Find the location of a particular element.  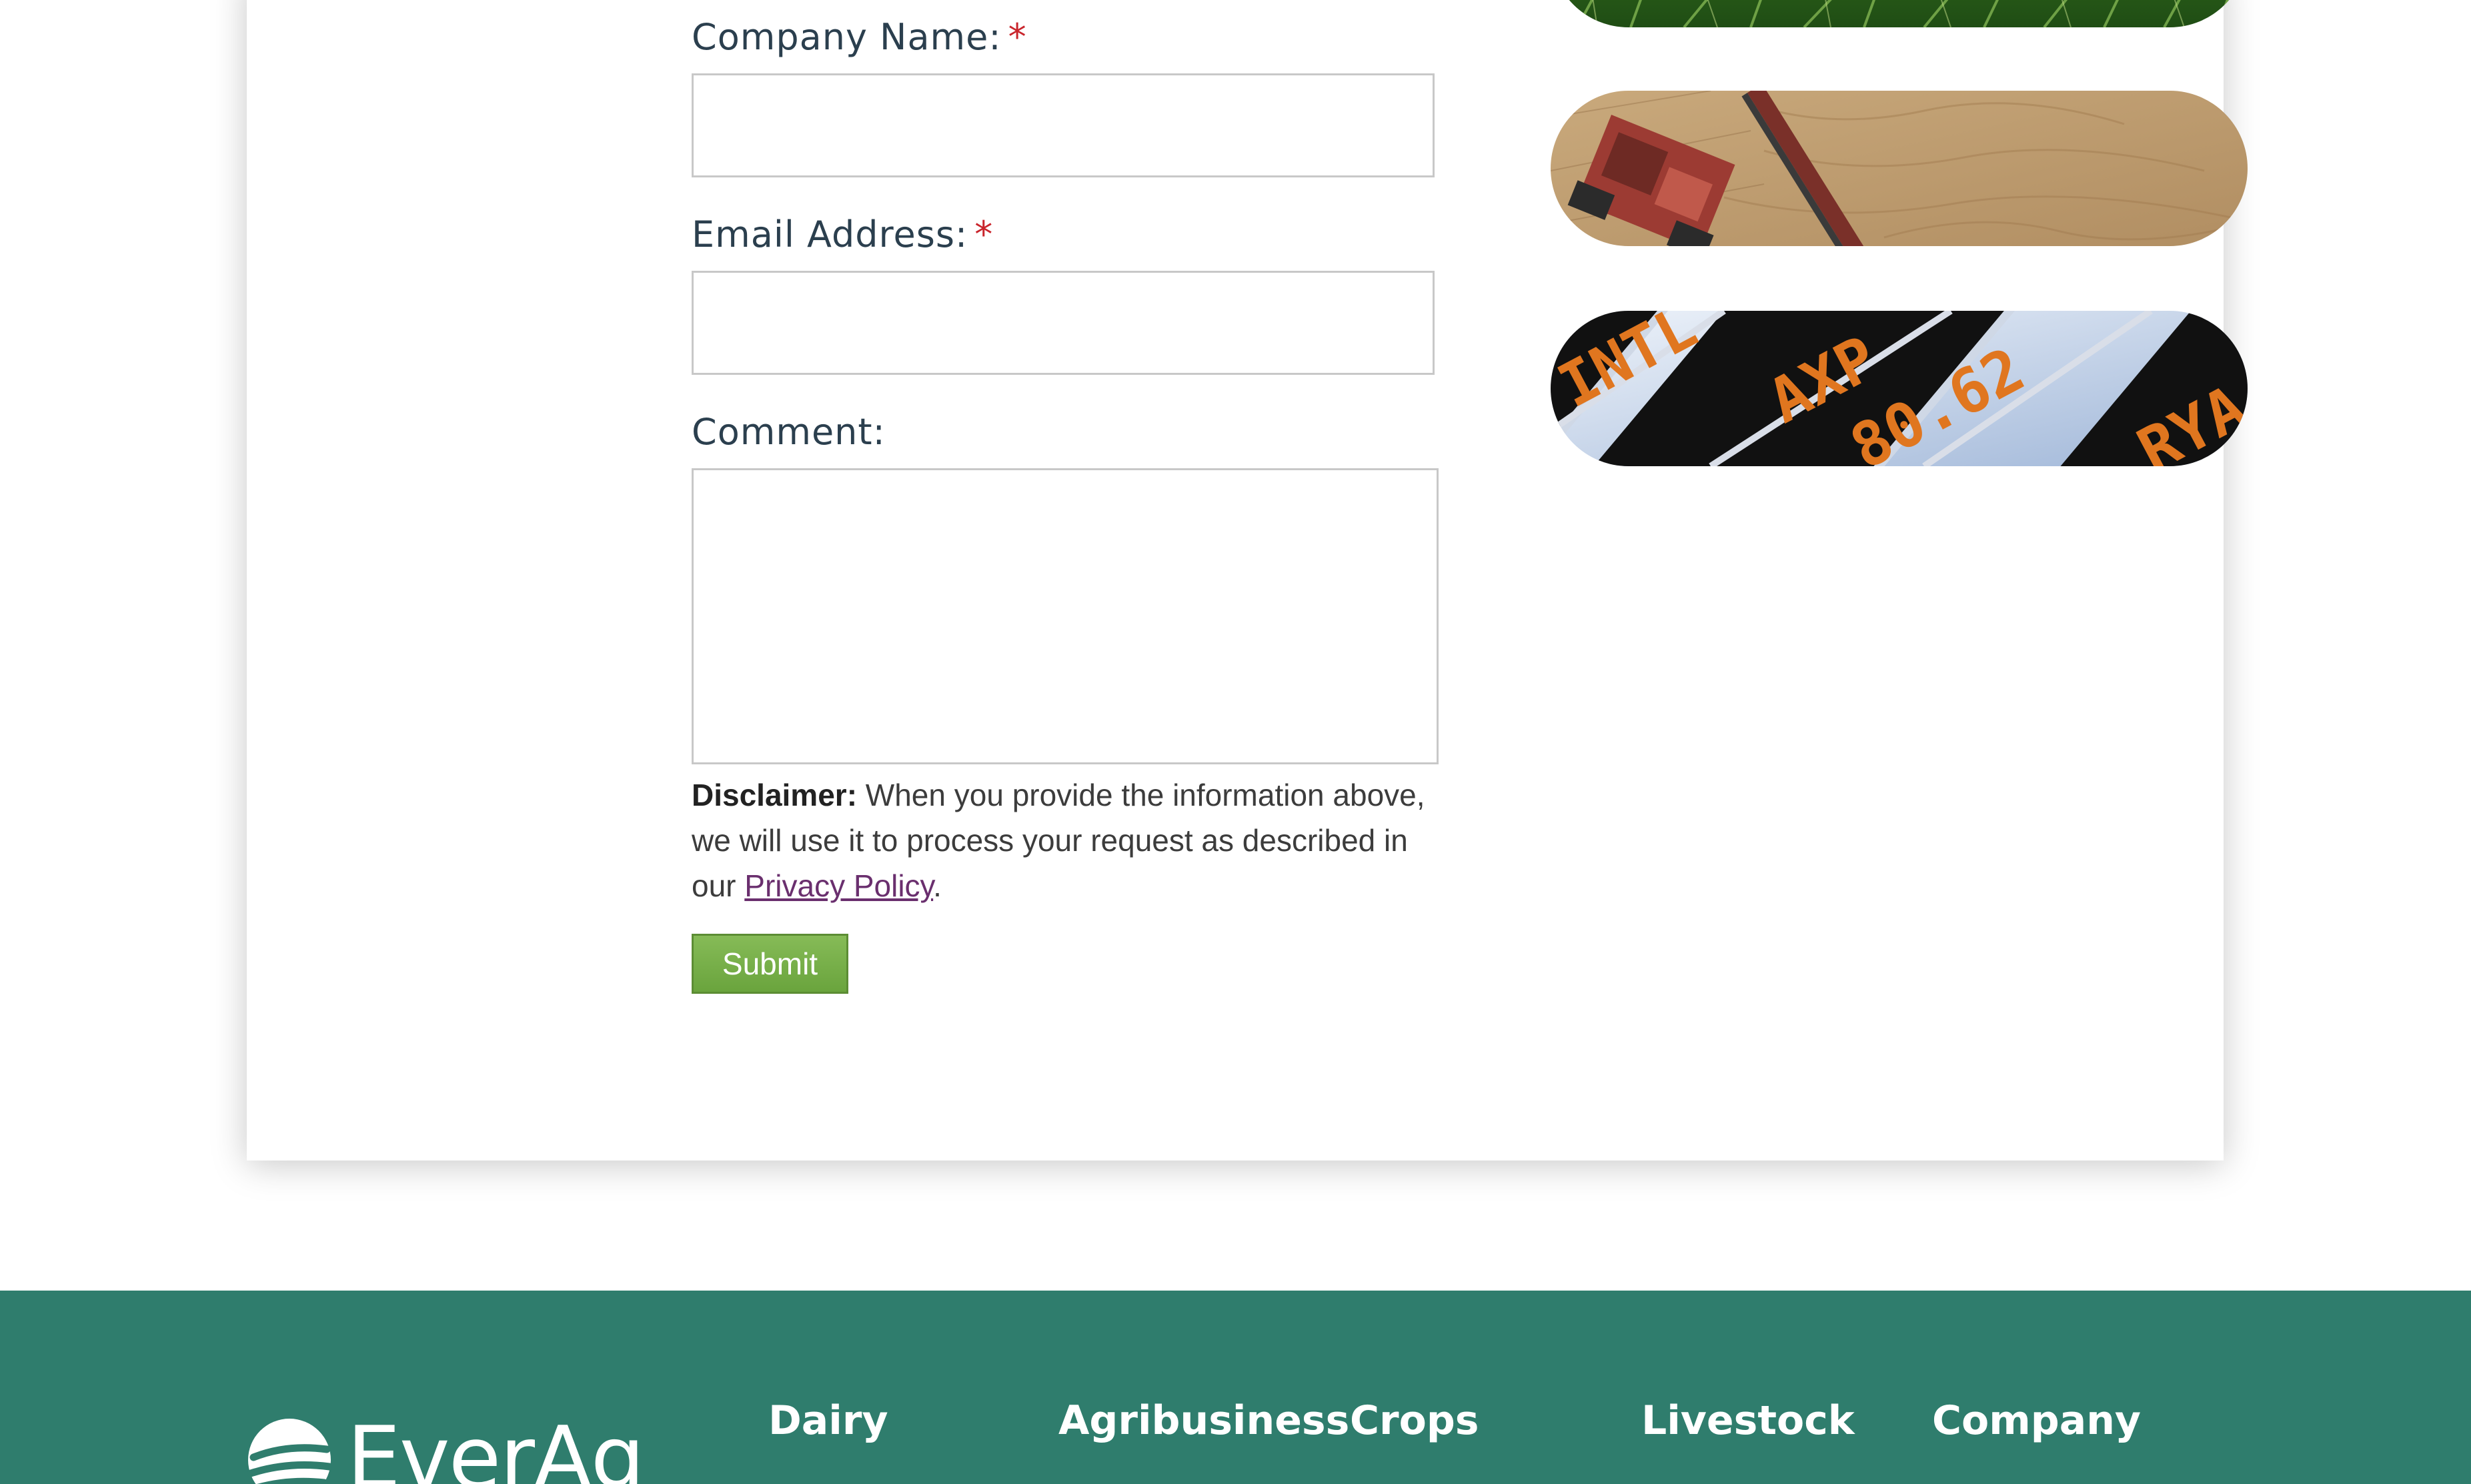

comment-label: Comment: is located at coordinates (789, 432).